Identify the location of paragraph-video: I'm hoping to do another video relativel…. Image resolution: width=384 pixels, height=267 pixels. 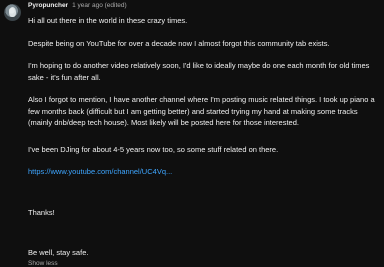
(199, 71).